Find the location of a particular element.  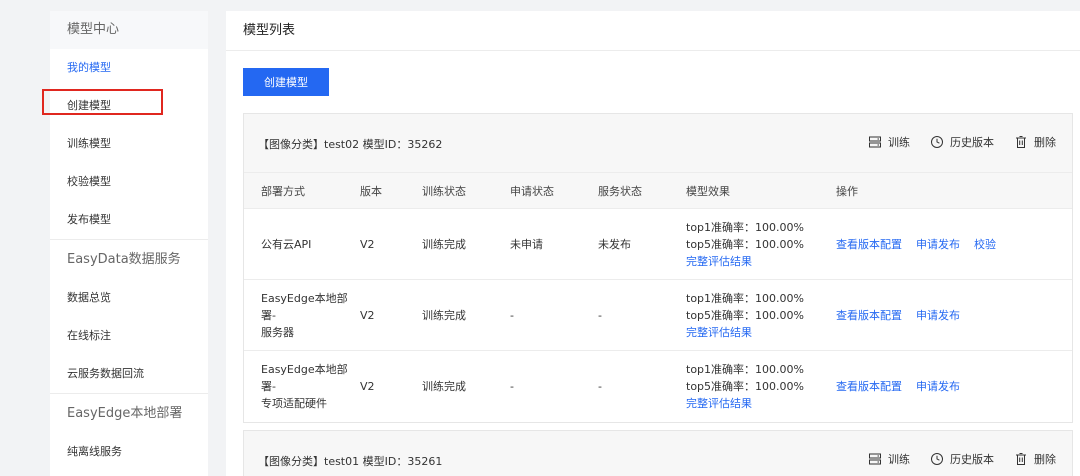

col-version: 版本 is located at coordinates (391, 190).